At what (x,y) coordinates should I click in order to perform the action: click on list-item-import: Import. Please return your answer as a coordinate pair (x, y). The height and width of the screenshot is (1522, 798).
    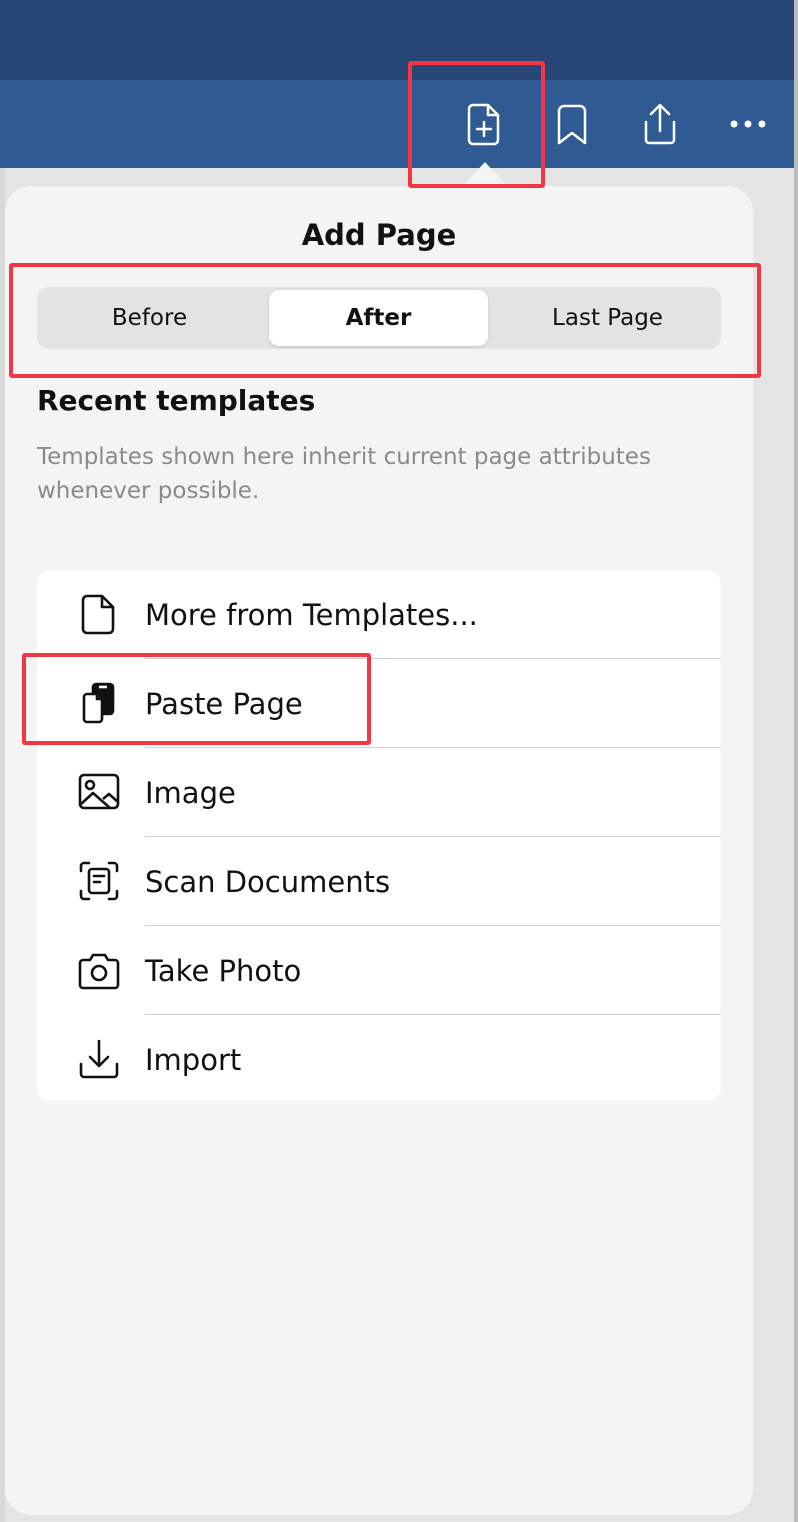
    Looking at the image, I should click on (379, 1058).